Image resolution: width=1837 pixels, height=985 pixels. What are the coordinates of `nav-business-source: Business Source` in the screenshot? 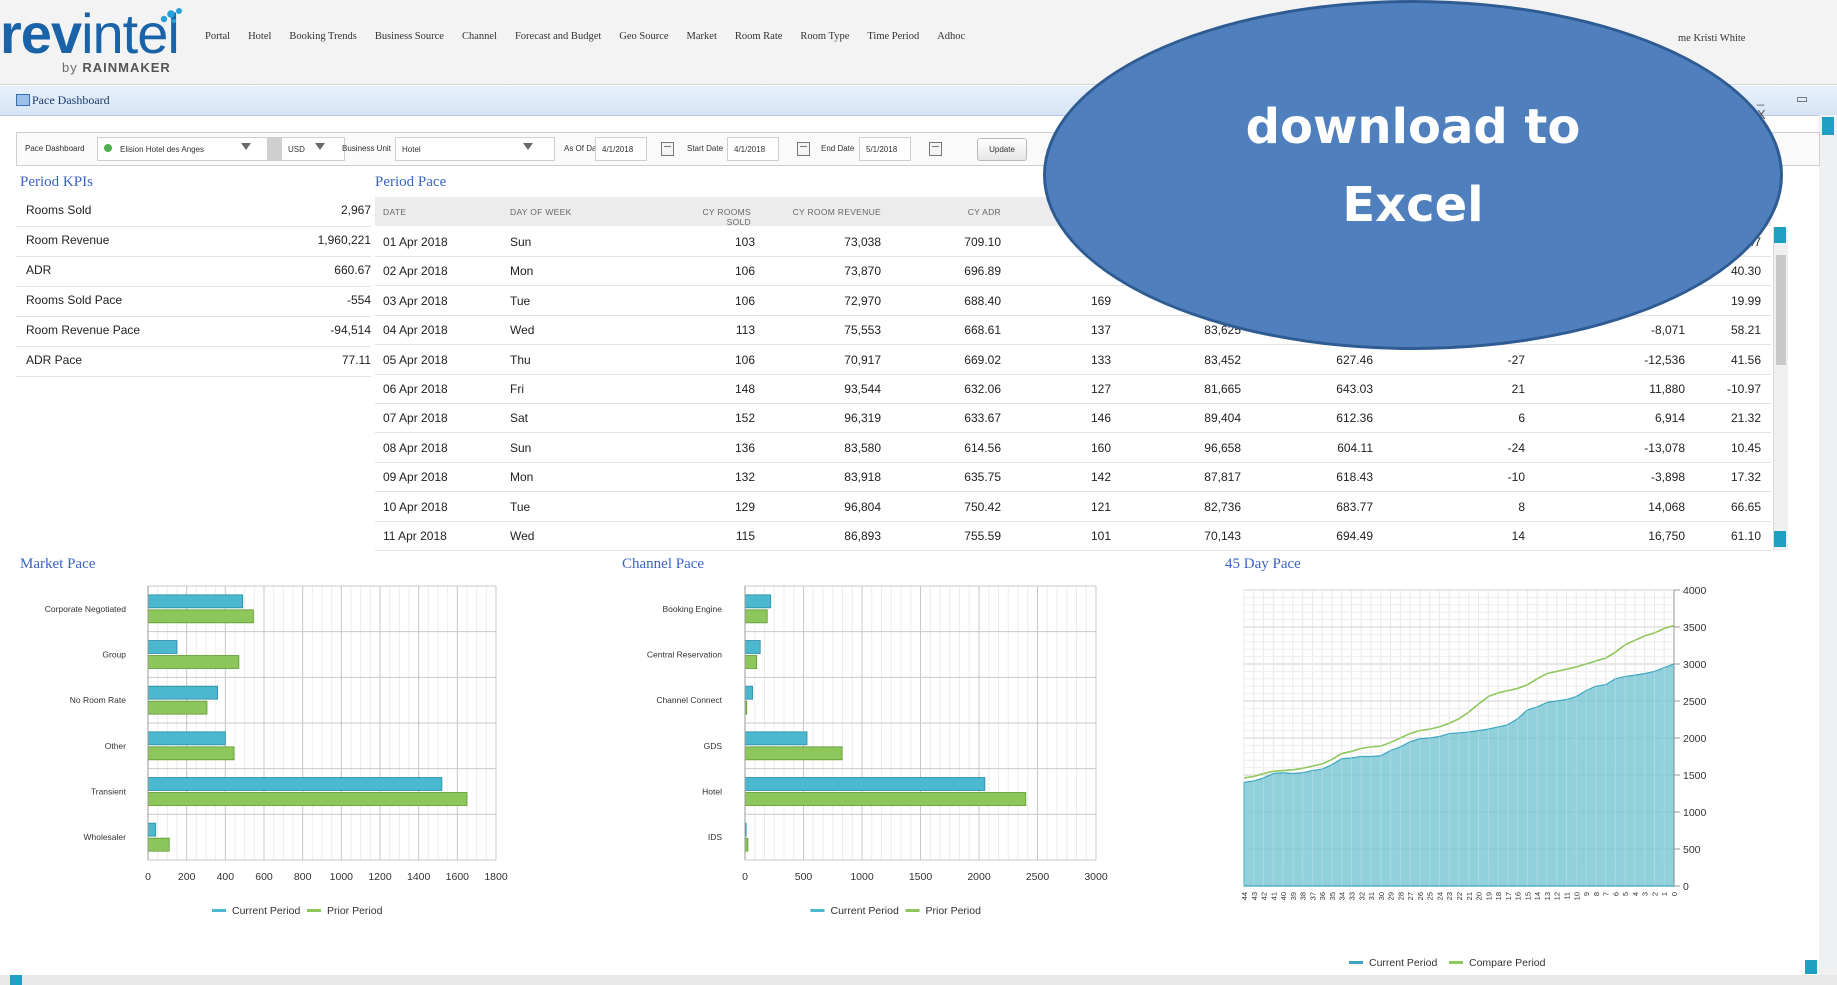 It's located at (409, 36).